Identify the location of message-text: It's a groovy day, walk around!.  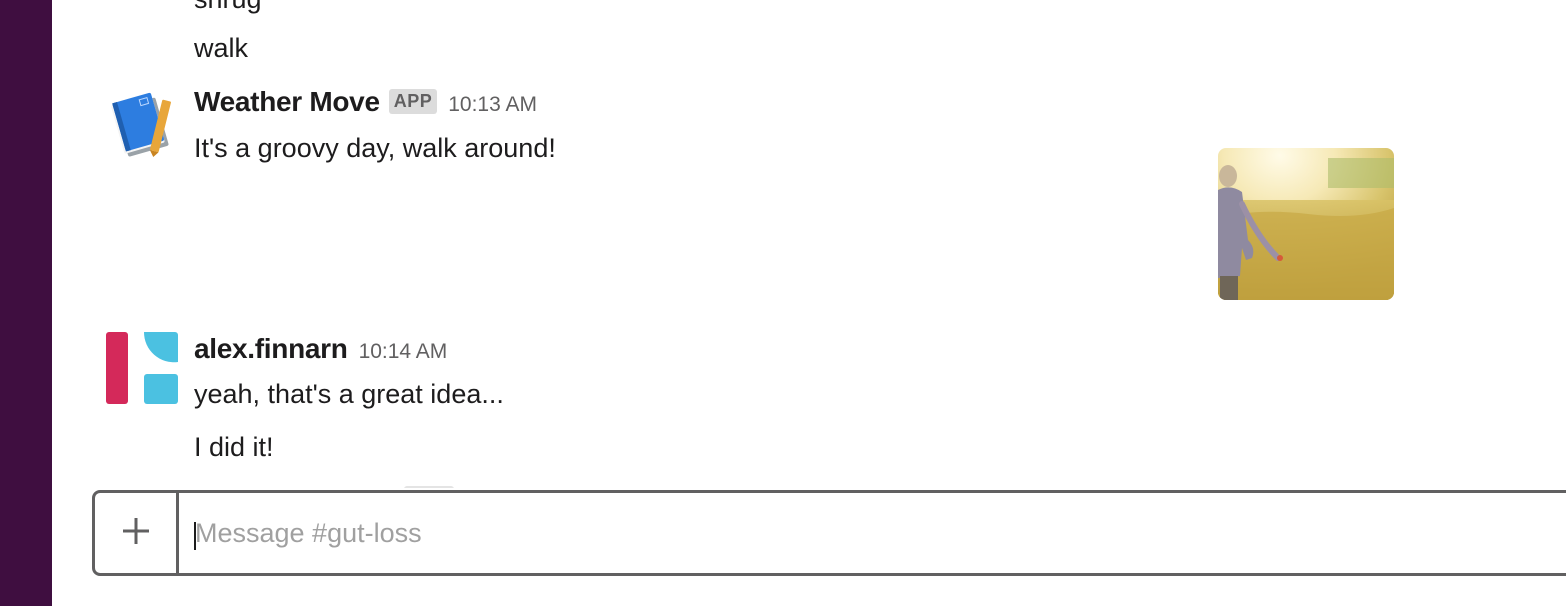
(375, 148).